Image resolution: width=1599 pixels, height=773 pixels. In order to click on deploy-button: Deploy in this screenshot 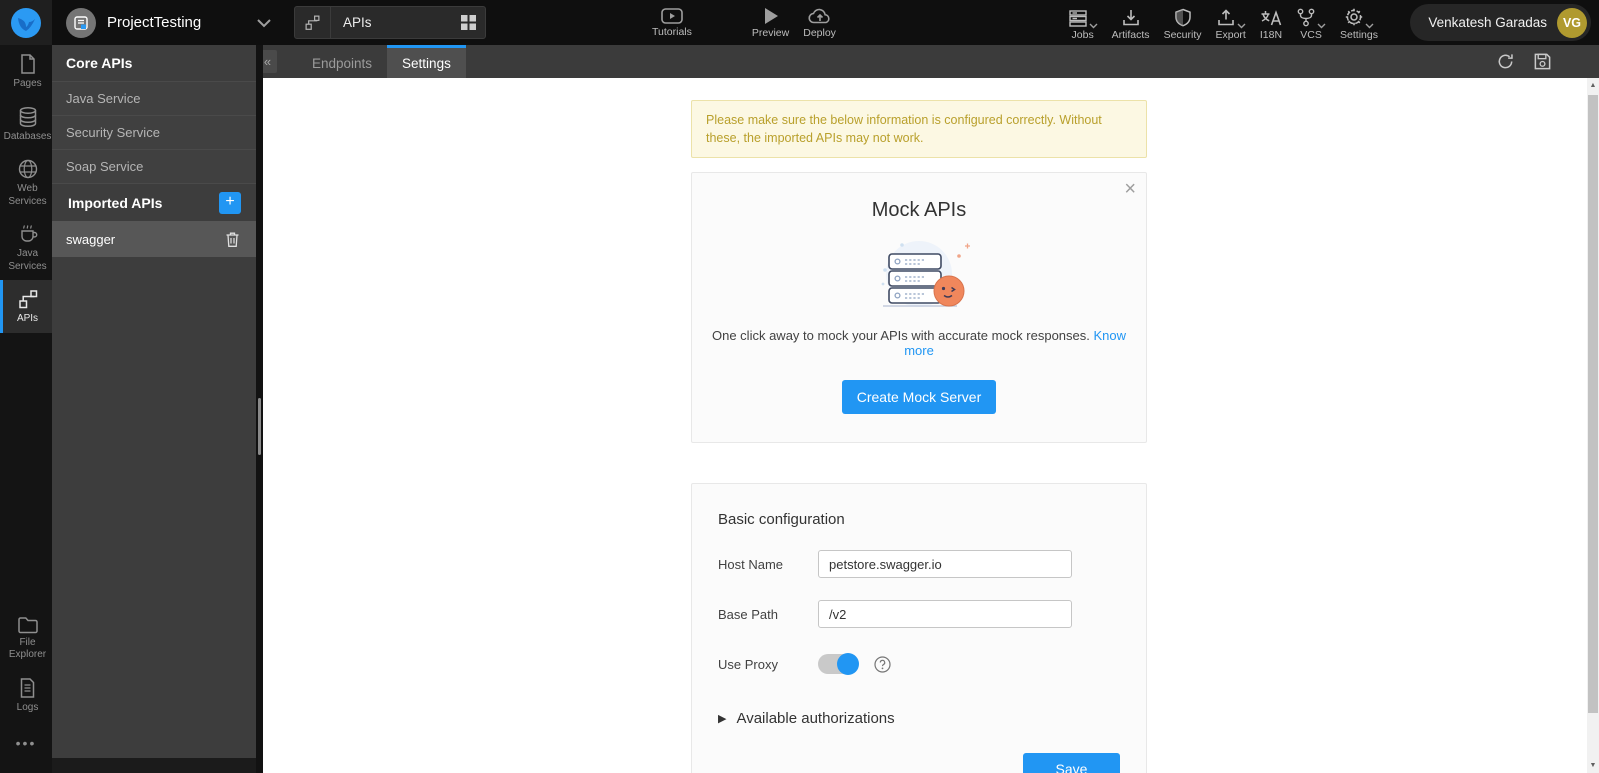, I will do `click(819, 22)`.